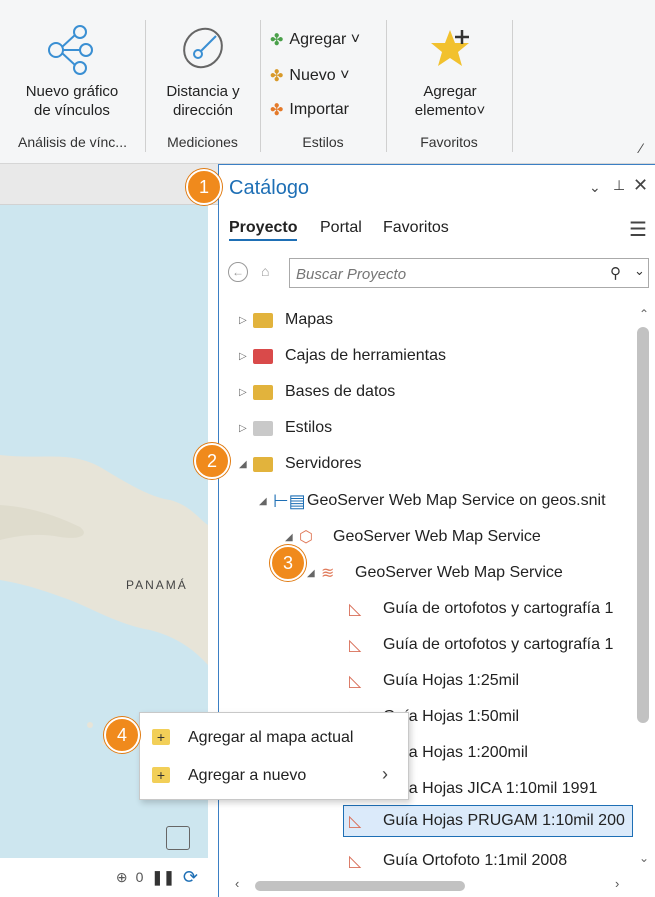  Describe the element at coordinates (416, 228) in the screenshot. I see `tab-favorites: Favoritos` at that location.